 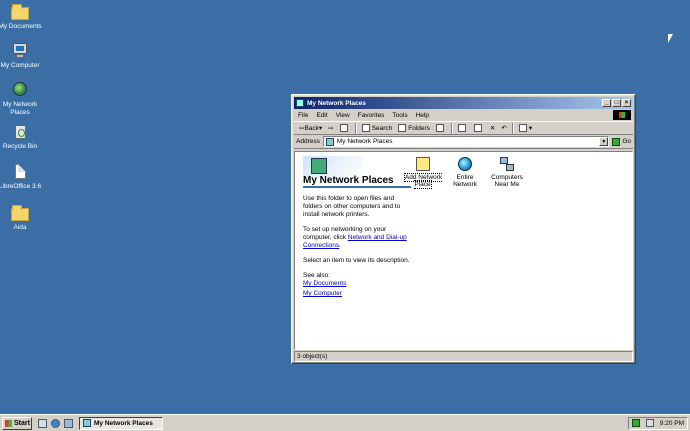 I want to click on copy-to-icon, so click(x=477, y=128).